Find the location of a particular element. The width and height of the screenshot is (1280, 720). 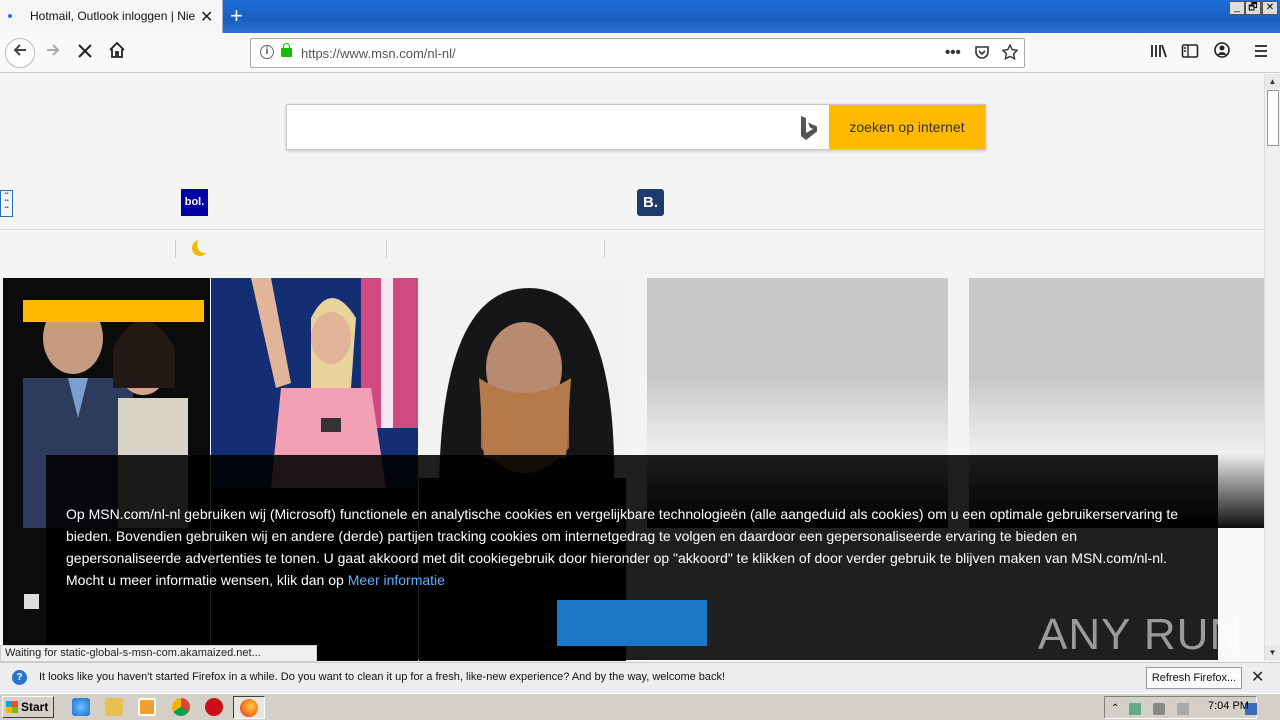

bookmark-star-icon is located at coordinates (1010, 53).